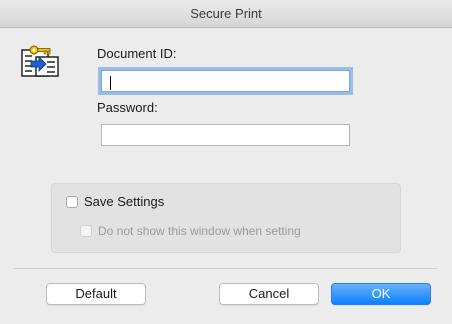  I want to click on dont-show-checkbox, so click(86, 231).